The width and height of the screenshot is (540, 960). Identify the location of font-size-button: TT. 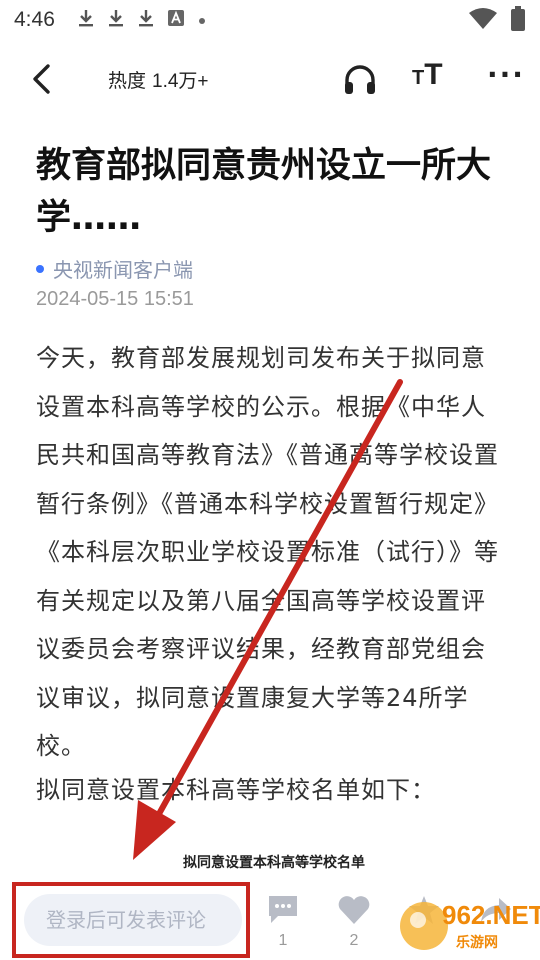
(427, 75).